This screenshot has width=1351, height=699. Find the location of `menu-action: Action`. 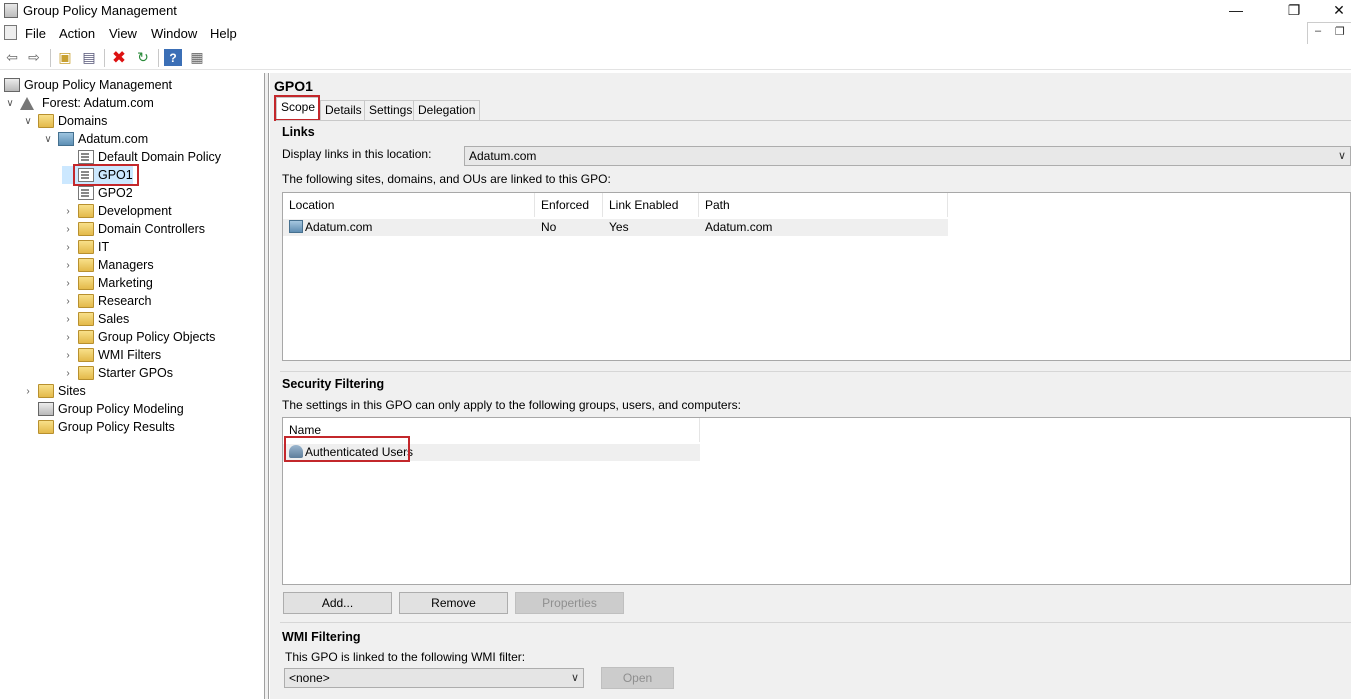

menu-action: Action is located at coordinates (77, 33).